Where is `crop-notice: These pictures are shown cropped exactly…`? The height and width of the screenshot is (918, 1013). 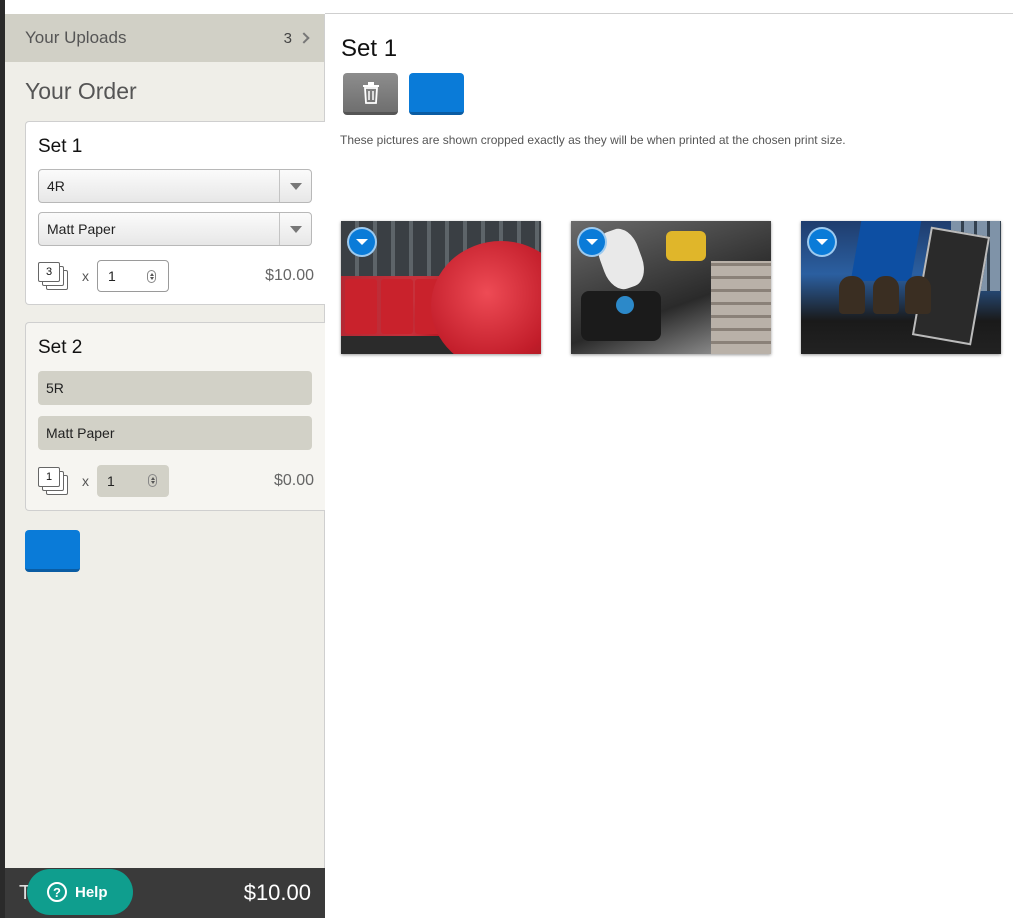 crop-notice: These pictures are shown cropped exactly… is located at coordinates (593, 140).